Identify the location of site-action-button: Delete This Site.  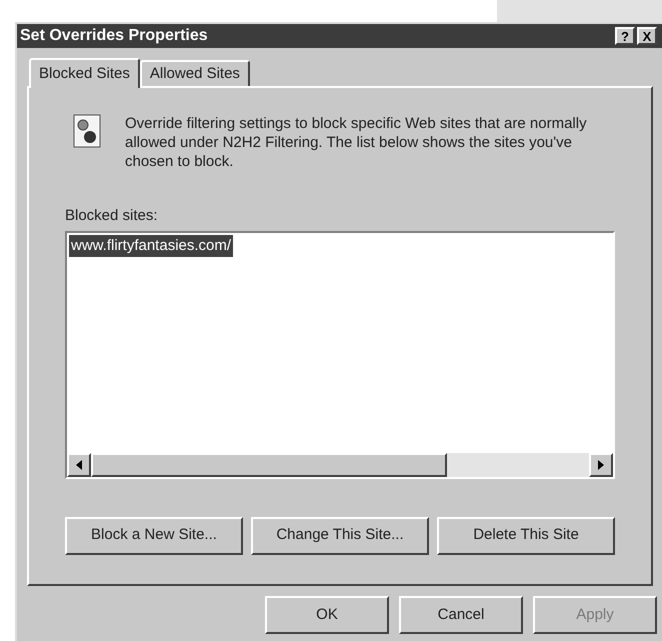
(526, 535).